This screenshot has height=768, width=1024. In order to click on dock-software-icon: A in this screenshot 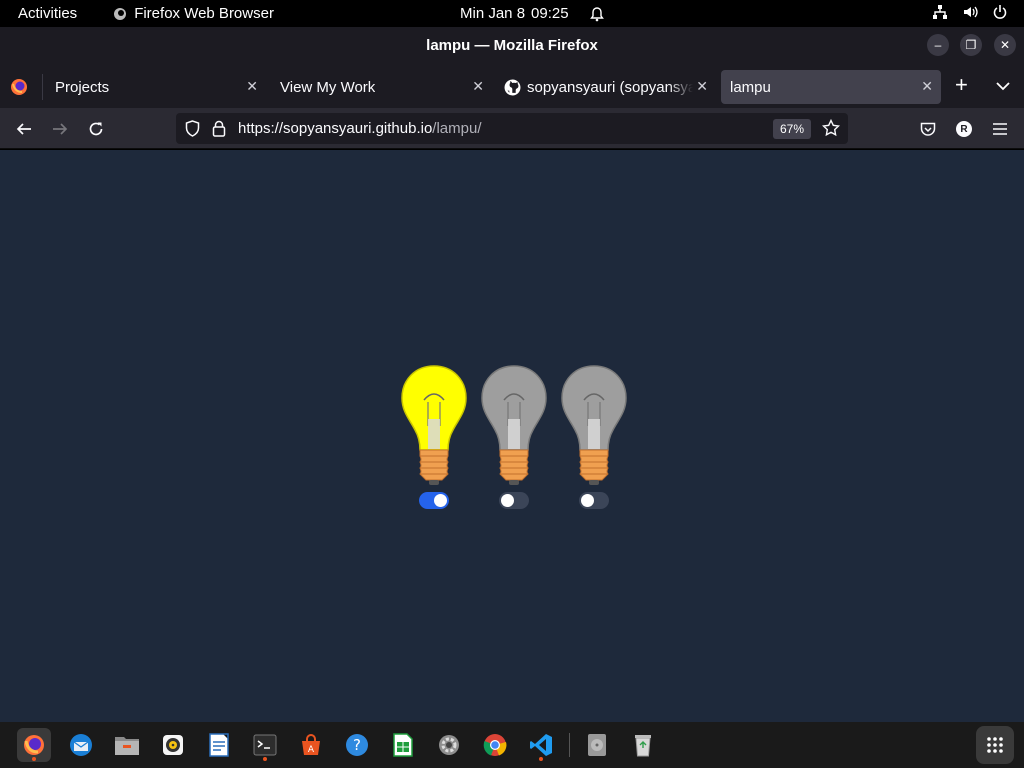, I will do `click(311, 745)`.